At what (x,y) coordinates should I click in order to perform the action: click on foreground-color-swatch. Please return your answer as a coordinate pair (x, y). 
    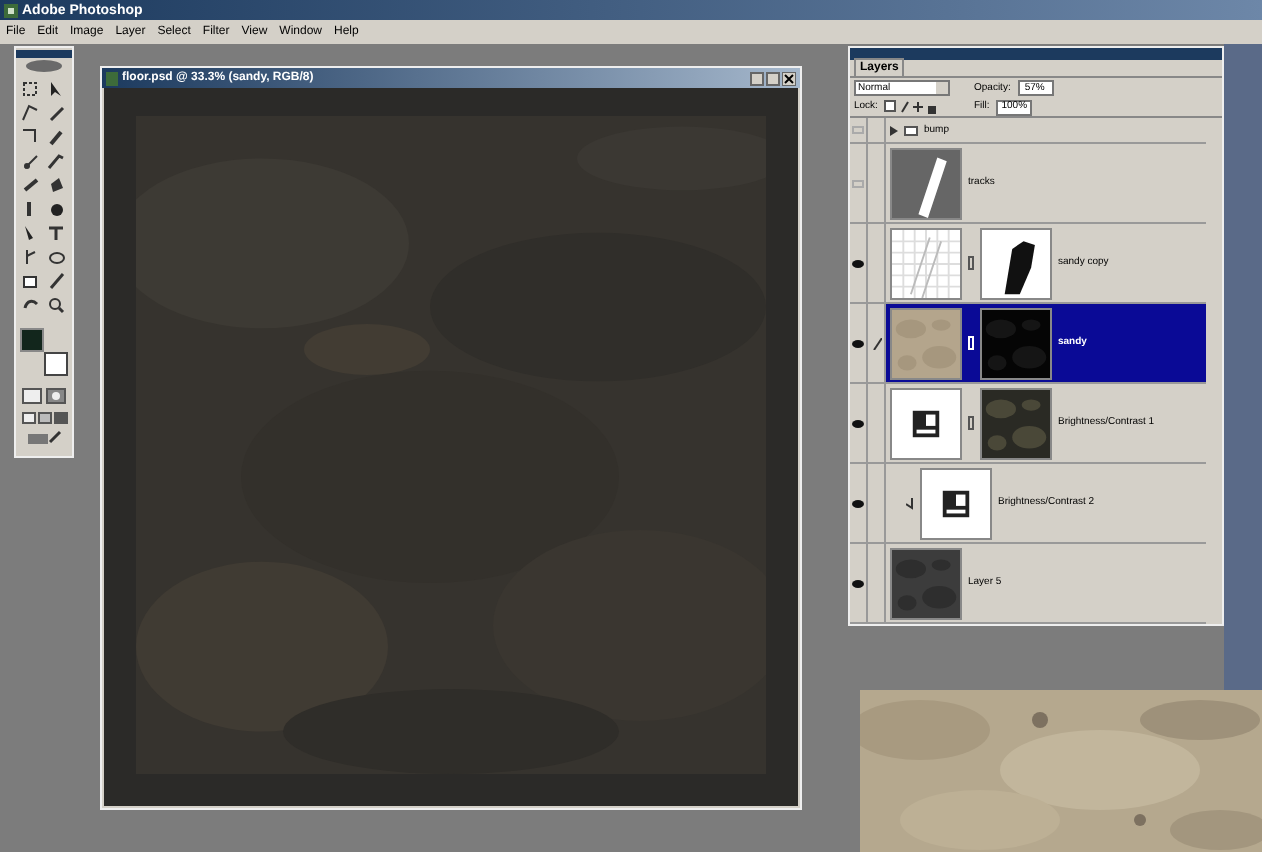
    Looking at the image, I should click on (32, 340).